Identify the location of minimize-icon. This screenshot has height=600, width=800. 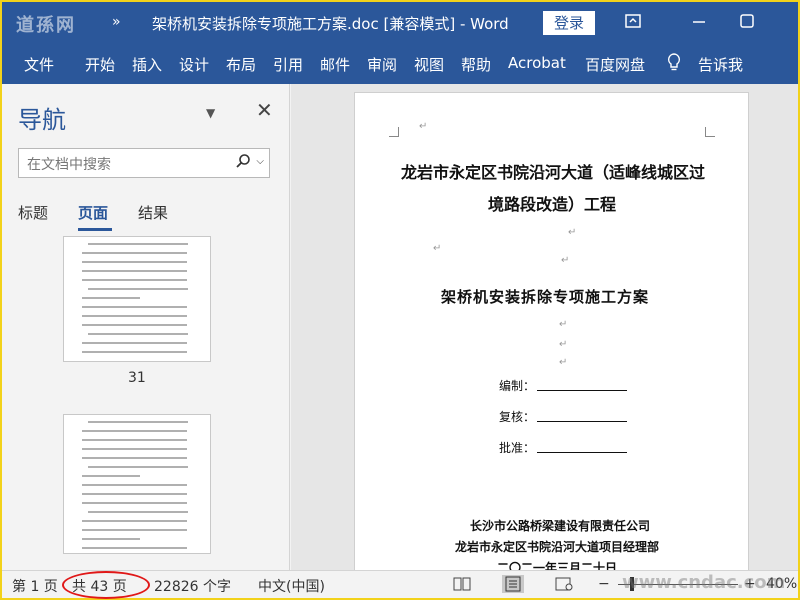
(700, 22).